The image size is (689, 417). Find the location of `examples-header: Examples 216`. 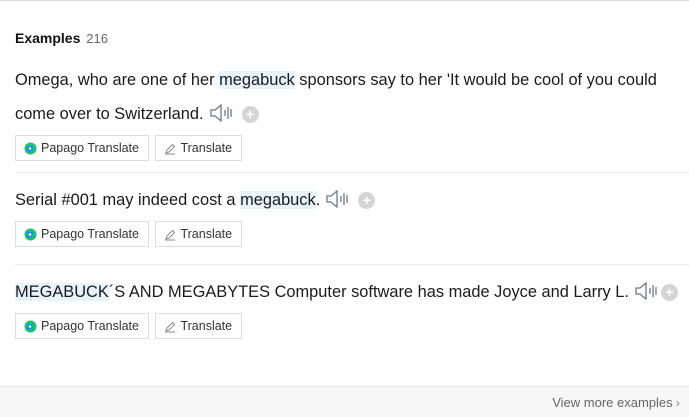

examples-header: Examples 216 is located at coordinates (61, 38).